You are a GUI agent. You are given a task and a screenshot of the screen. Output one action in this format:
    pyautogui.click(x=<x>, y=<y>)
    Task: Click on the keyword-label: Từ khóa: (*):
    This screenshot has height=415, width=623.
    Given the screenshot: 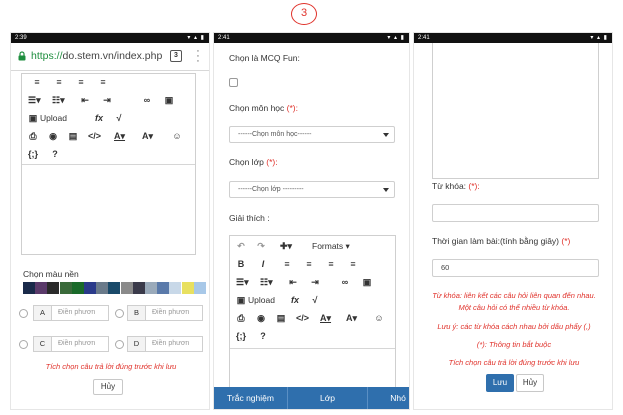 What is the action you would take?
    pyautogui.click(x=456, y=186)
    